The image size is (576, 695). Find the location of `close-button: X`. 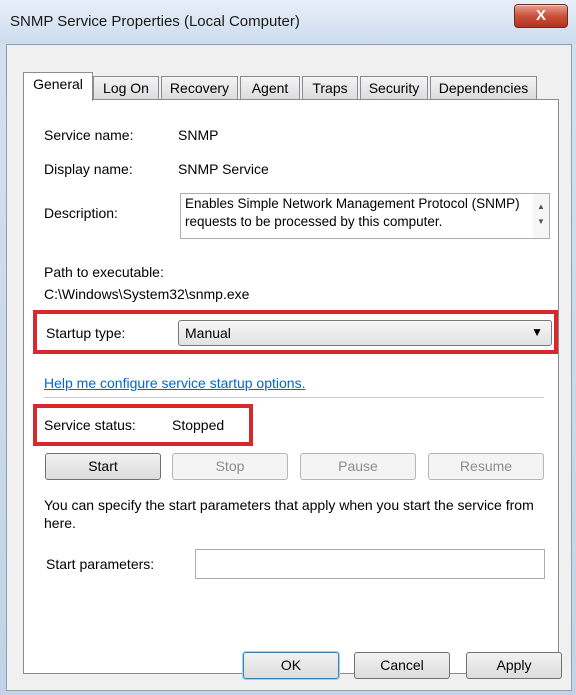

close-button: X is located at coordinates (541, 16).